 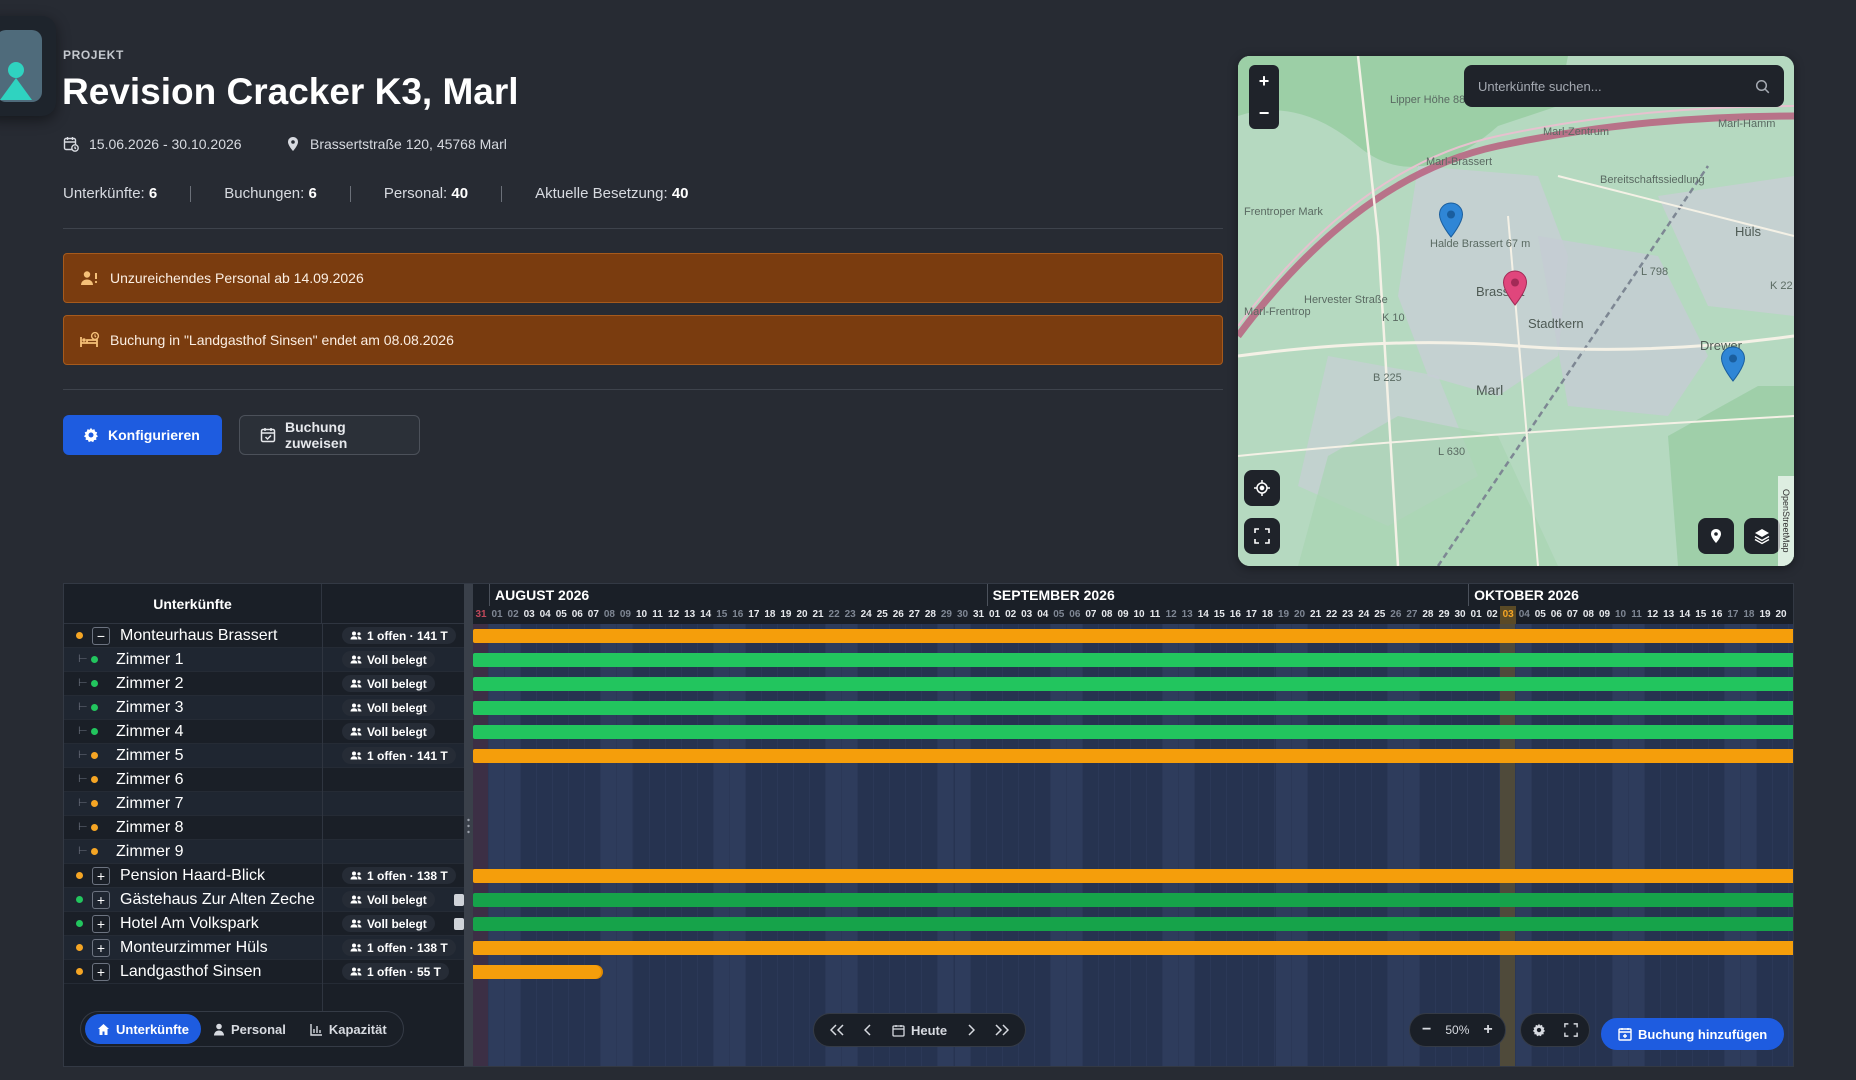 What do you see at coordinates (1625, 1034) in the screenshot?
I see `calendar-plus-icon` at bounding box center [1625, 1034].